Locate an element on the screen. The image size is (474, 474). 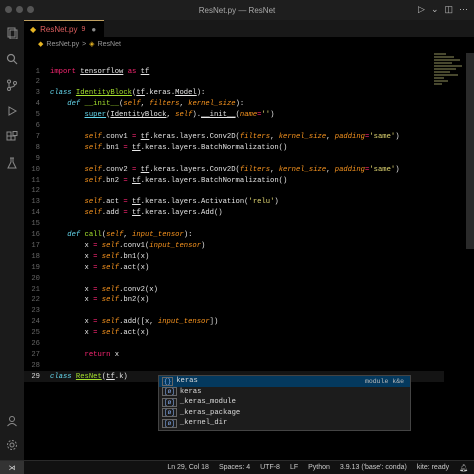
maximize-window-button is located at coordinates (30, 9).